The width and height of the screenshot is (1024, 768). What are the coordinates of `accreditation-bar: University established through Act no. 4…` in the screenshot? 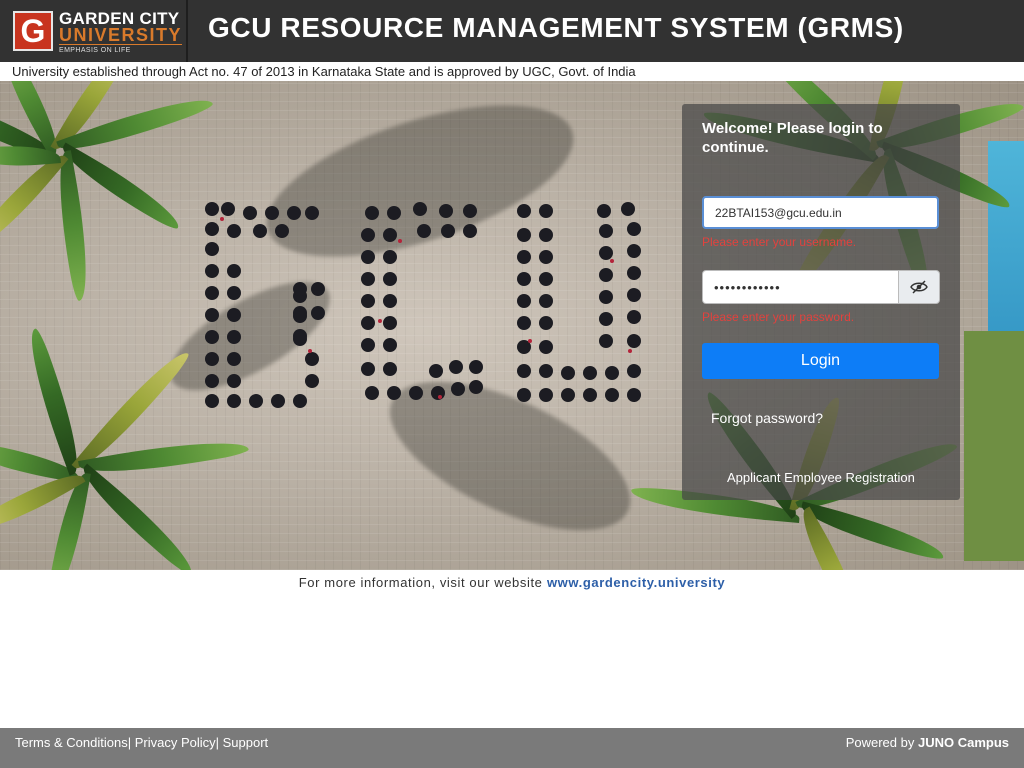 It's located at (512, 71).